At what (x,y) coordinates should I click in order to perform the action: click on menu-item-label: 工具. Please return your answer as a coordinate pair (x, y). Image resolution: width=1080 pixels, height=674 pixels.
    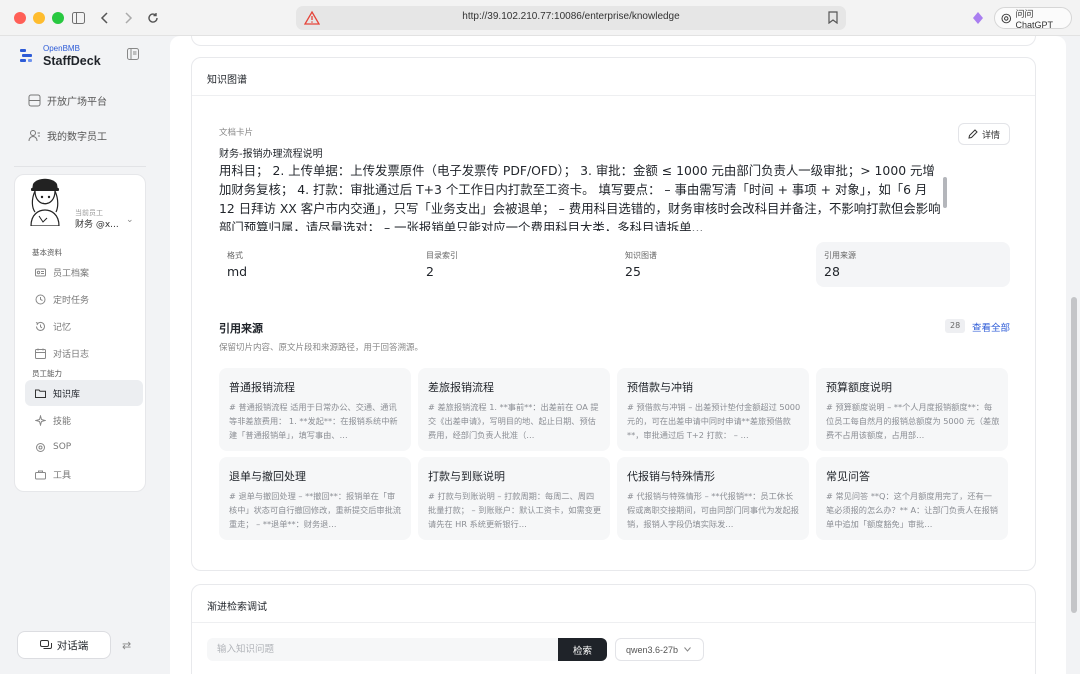
    Looking at the image, I should click on (62, 475).